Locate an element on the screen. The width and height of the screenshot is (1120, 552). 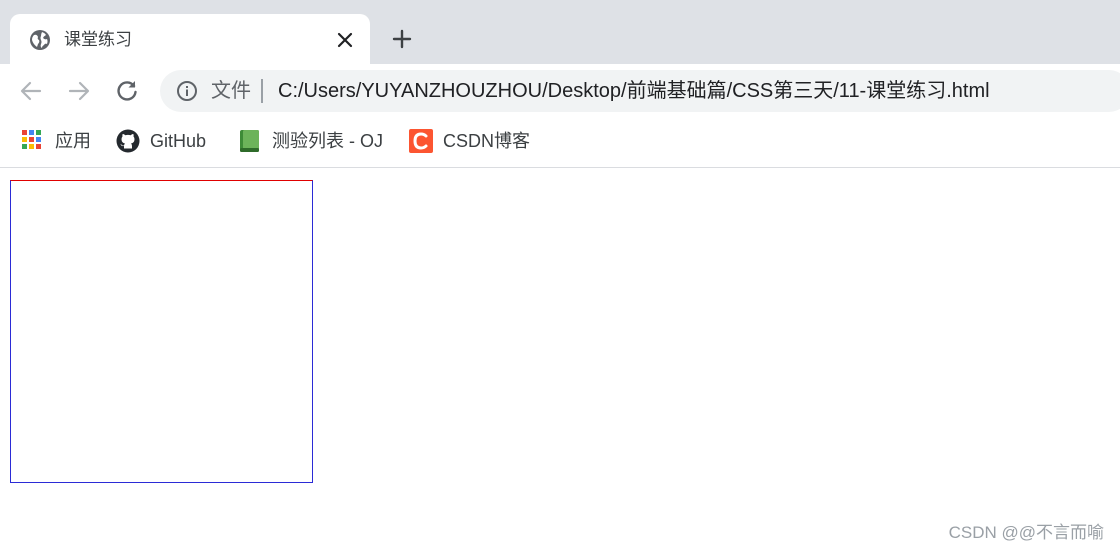
bookmark-label: GitHub is located at coordinates (178, 141).